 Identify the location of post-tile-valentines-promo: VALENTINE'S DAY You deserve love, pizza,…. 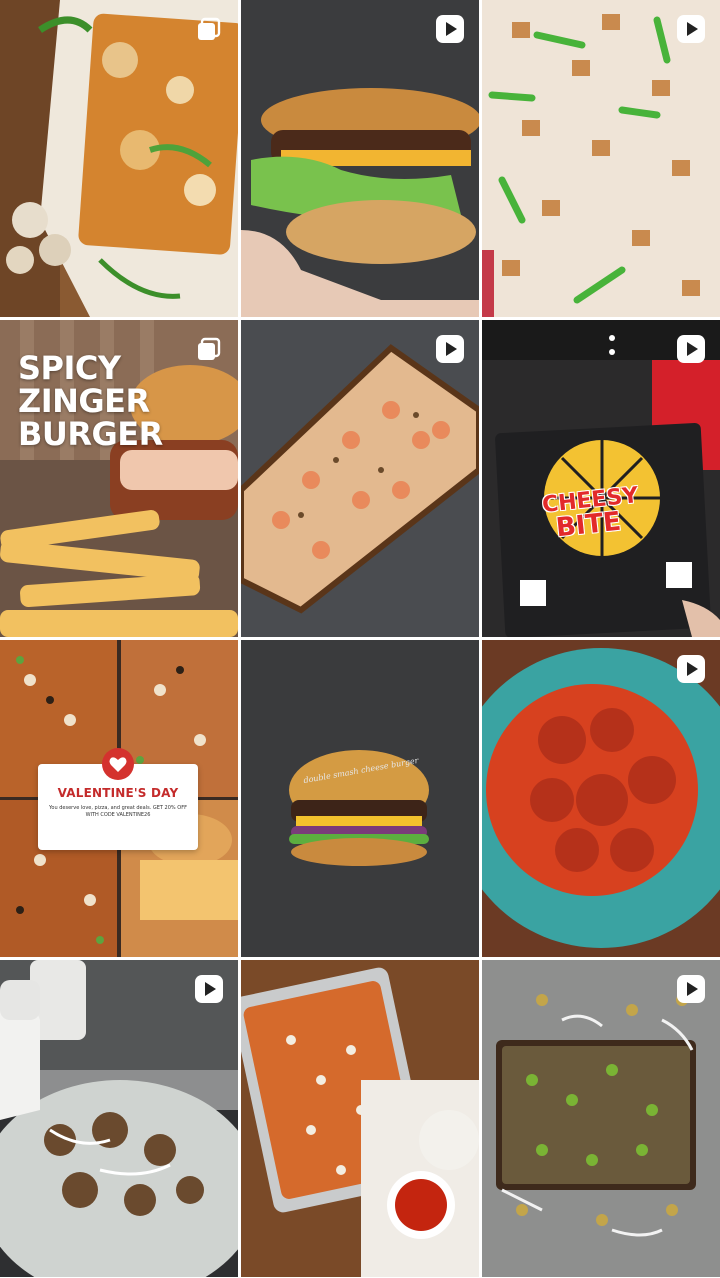
(119, 798).